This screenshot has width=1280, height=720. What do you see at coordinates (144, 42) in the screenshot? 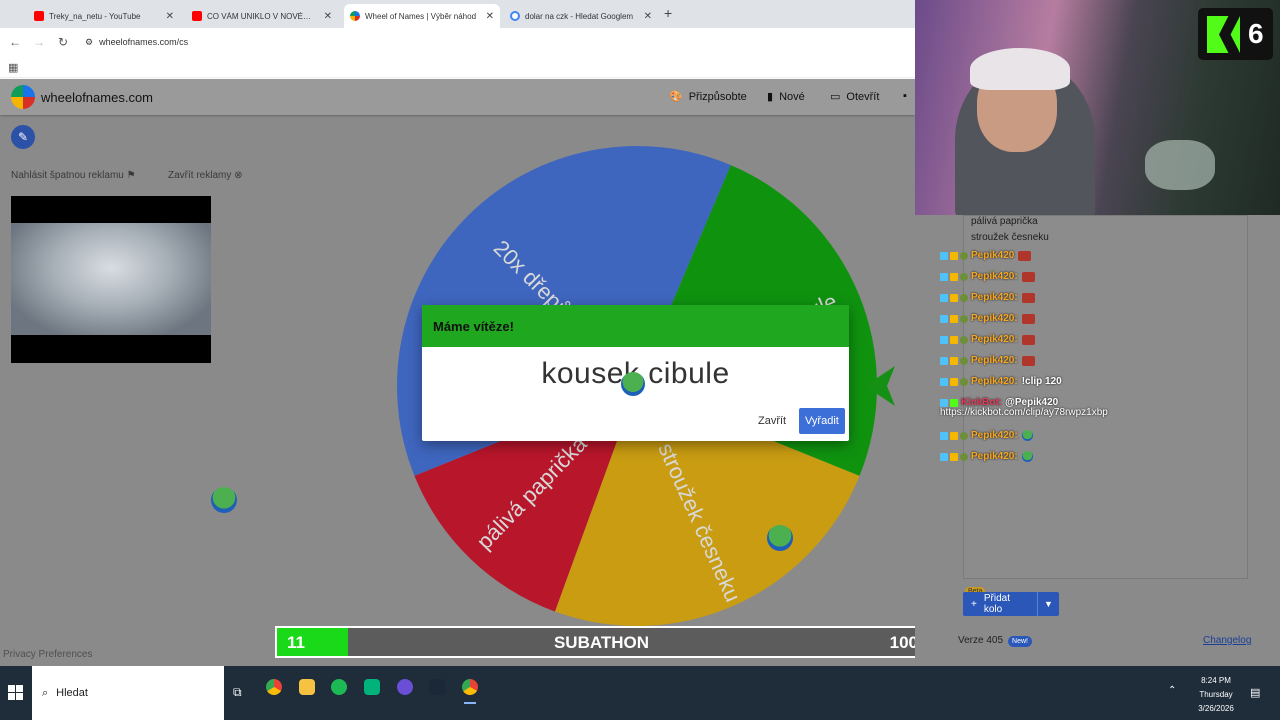
I see `url-text: wheelofnames.com/cs` at bounding box center [144, 42].